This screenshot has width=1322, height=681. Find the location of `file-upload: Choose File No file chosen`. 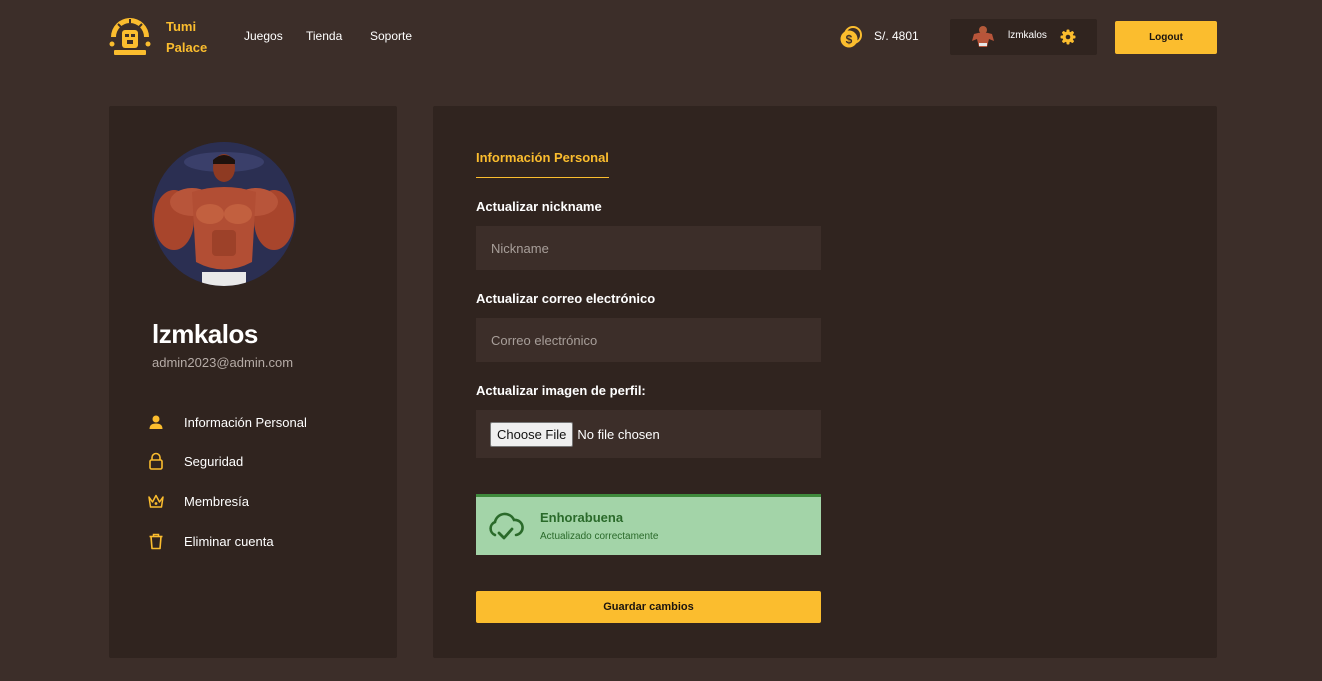

file-upload: Choose File No file chosen is located at coordinates (648, 434).